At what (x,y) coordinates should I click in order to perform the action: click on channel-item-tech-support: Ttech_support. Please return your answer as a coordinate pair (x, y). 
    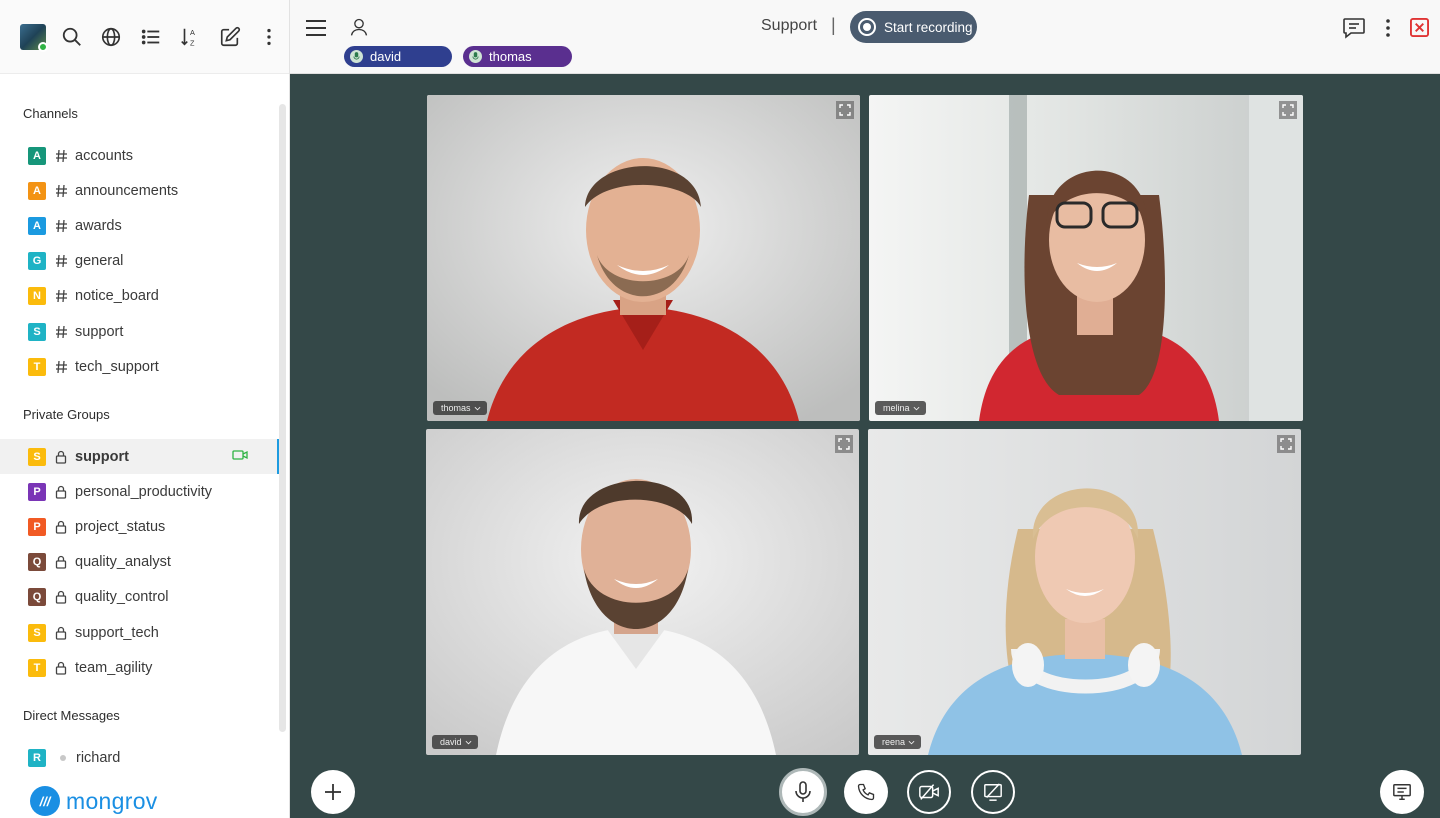
    Looking at the image, I should click on (140, 366).